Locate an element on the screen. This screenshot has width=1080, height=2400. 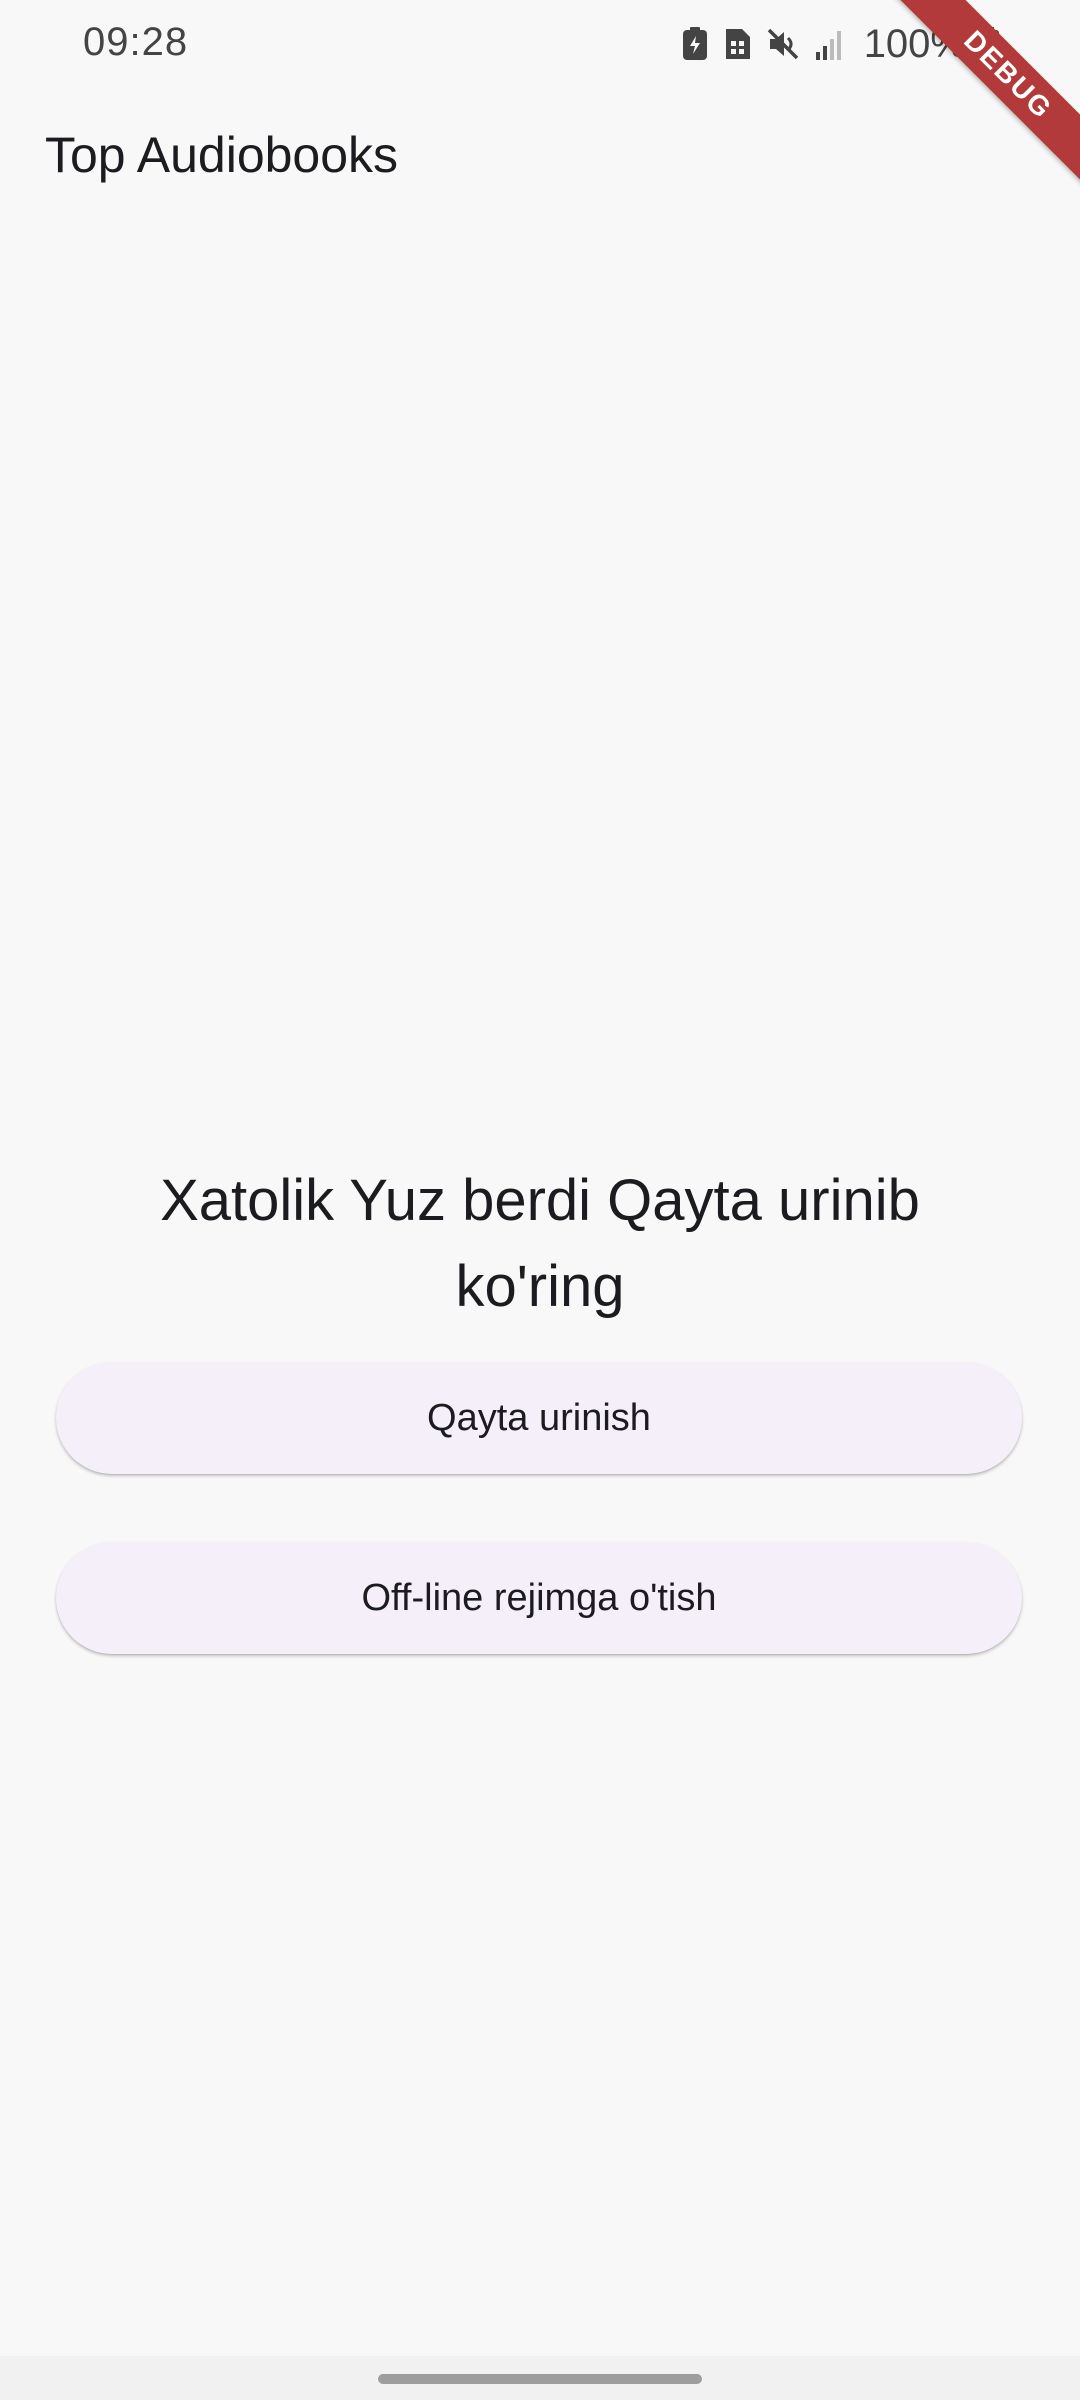
gesture-nav-area is located at coordinates (540, 2378).